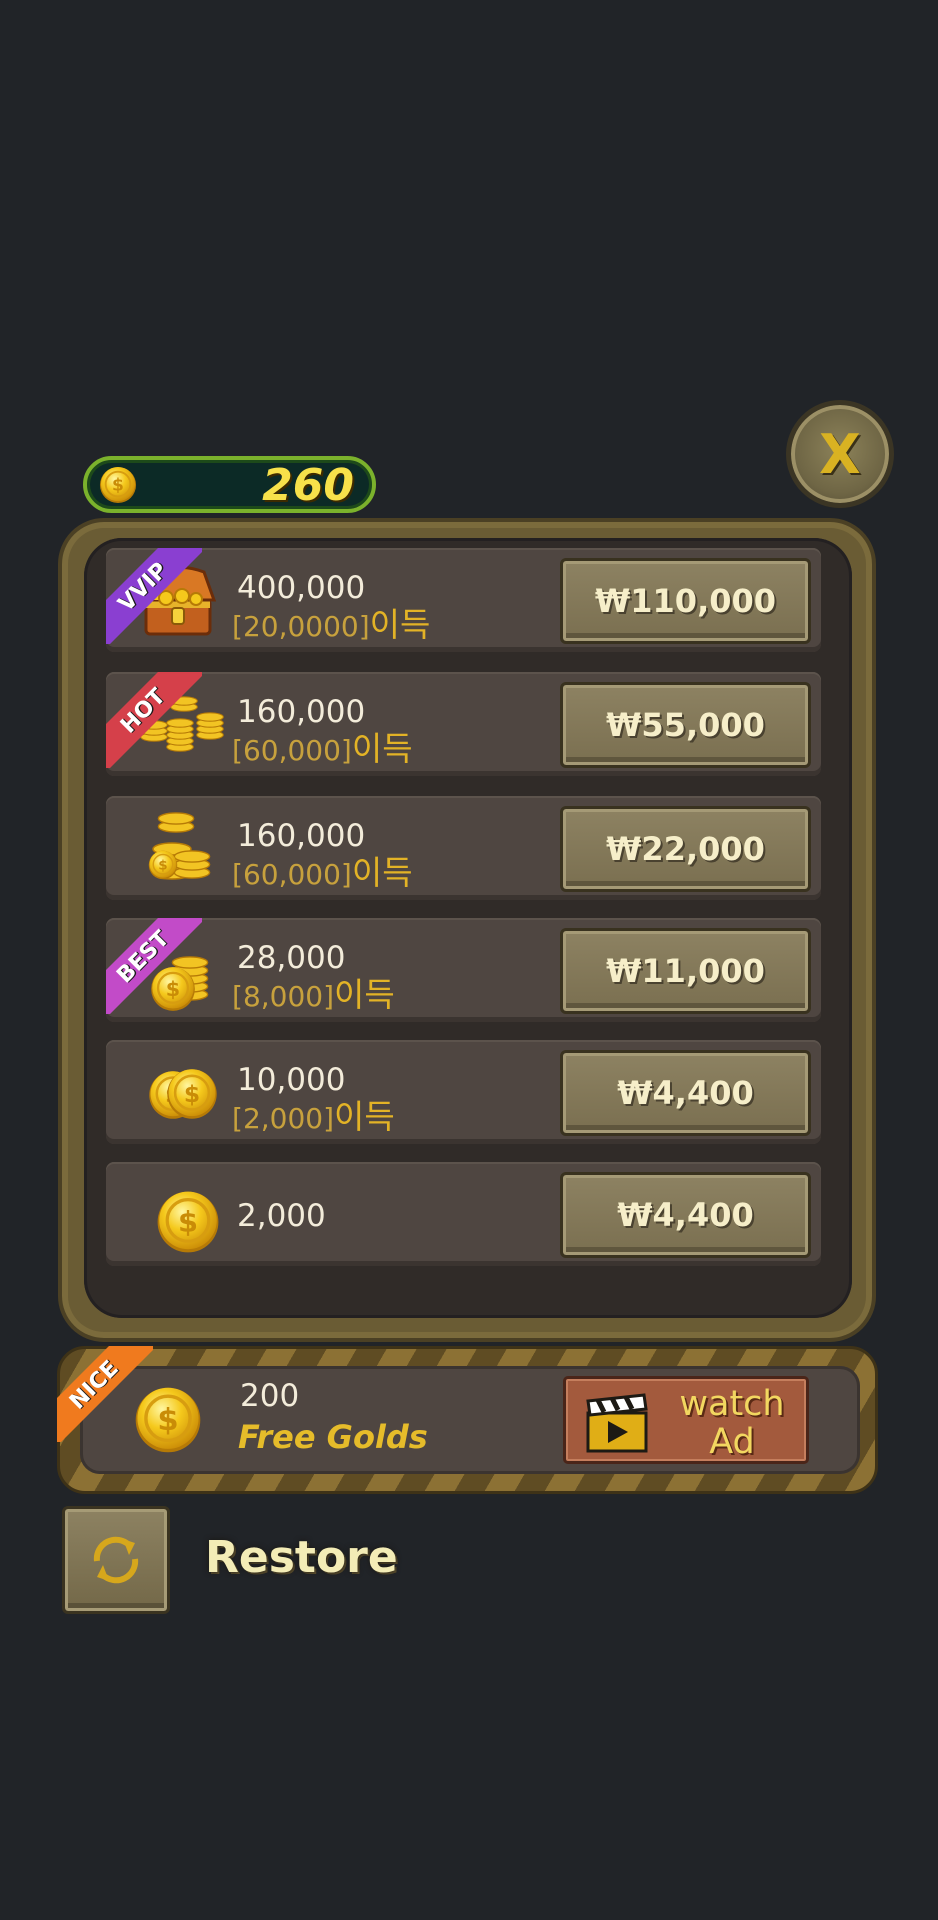 The image size is (938, 1920). What do you see at coordinates (301, 1557) in the screenshot?
I see `restore-label: Restore` at bounding box center [301, 1557].